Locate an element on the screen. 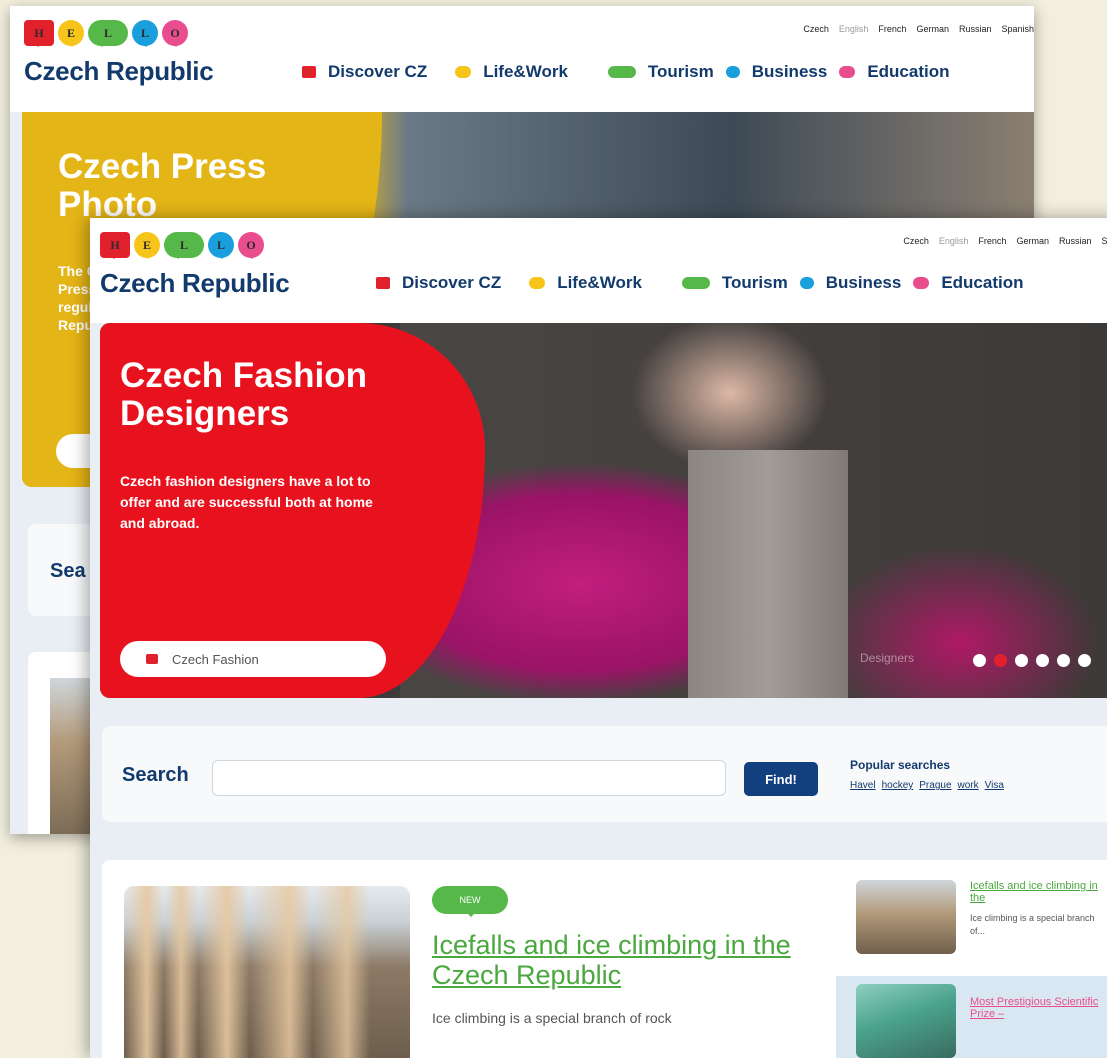  article-image is located at coordinates (267, 972).